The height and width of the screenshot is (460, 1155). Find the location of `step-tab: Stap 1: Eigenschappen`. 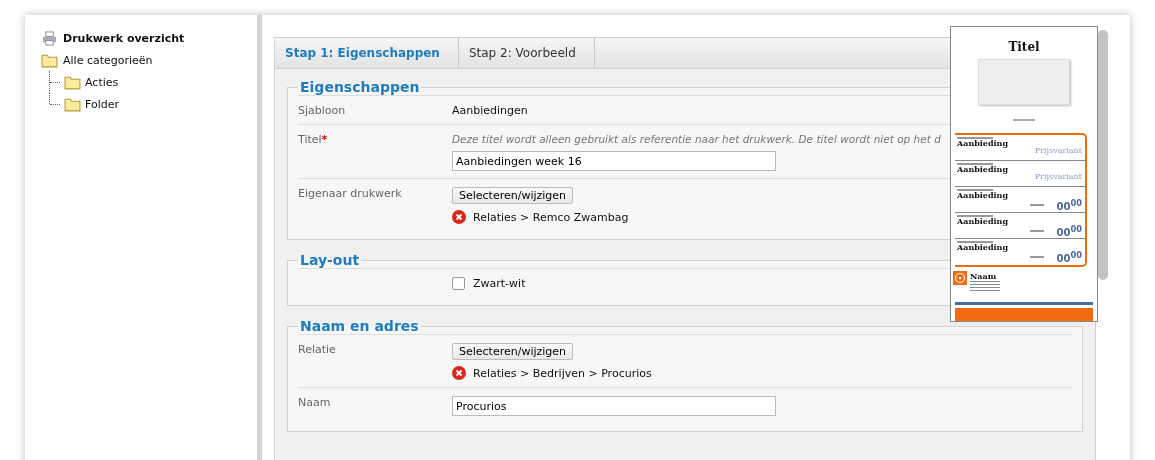

step-tab: Stap 1: Eigenschappen is located at coordinates (367, 53).